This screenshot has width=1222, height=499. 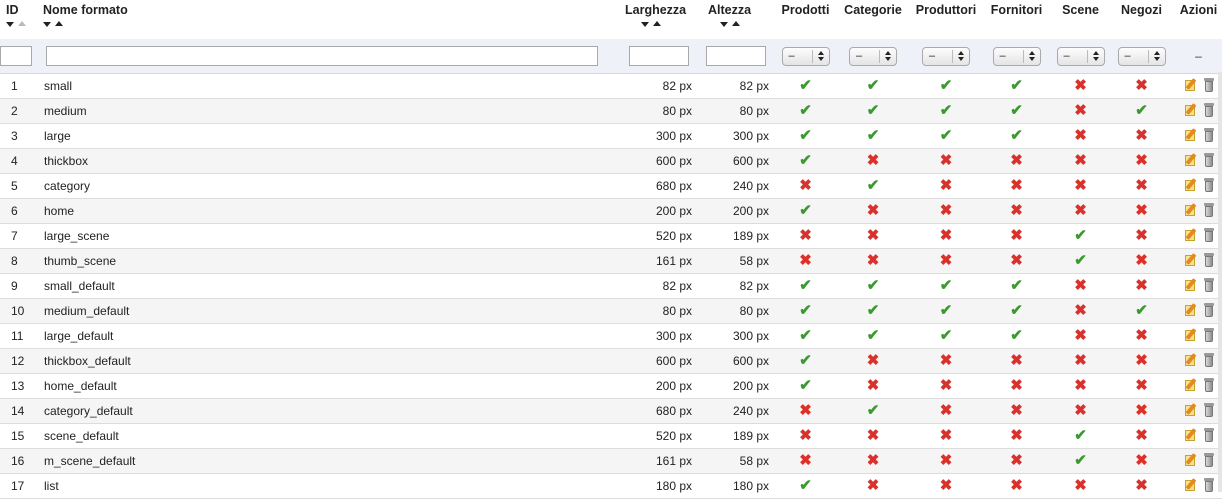 I want to click on manufacturers-filter-select: –, so click(x=946, y=56).